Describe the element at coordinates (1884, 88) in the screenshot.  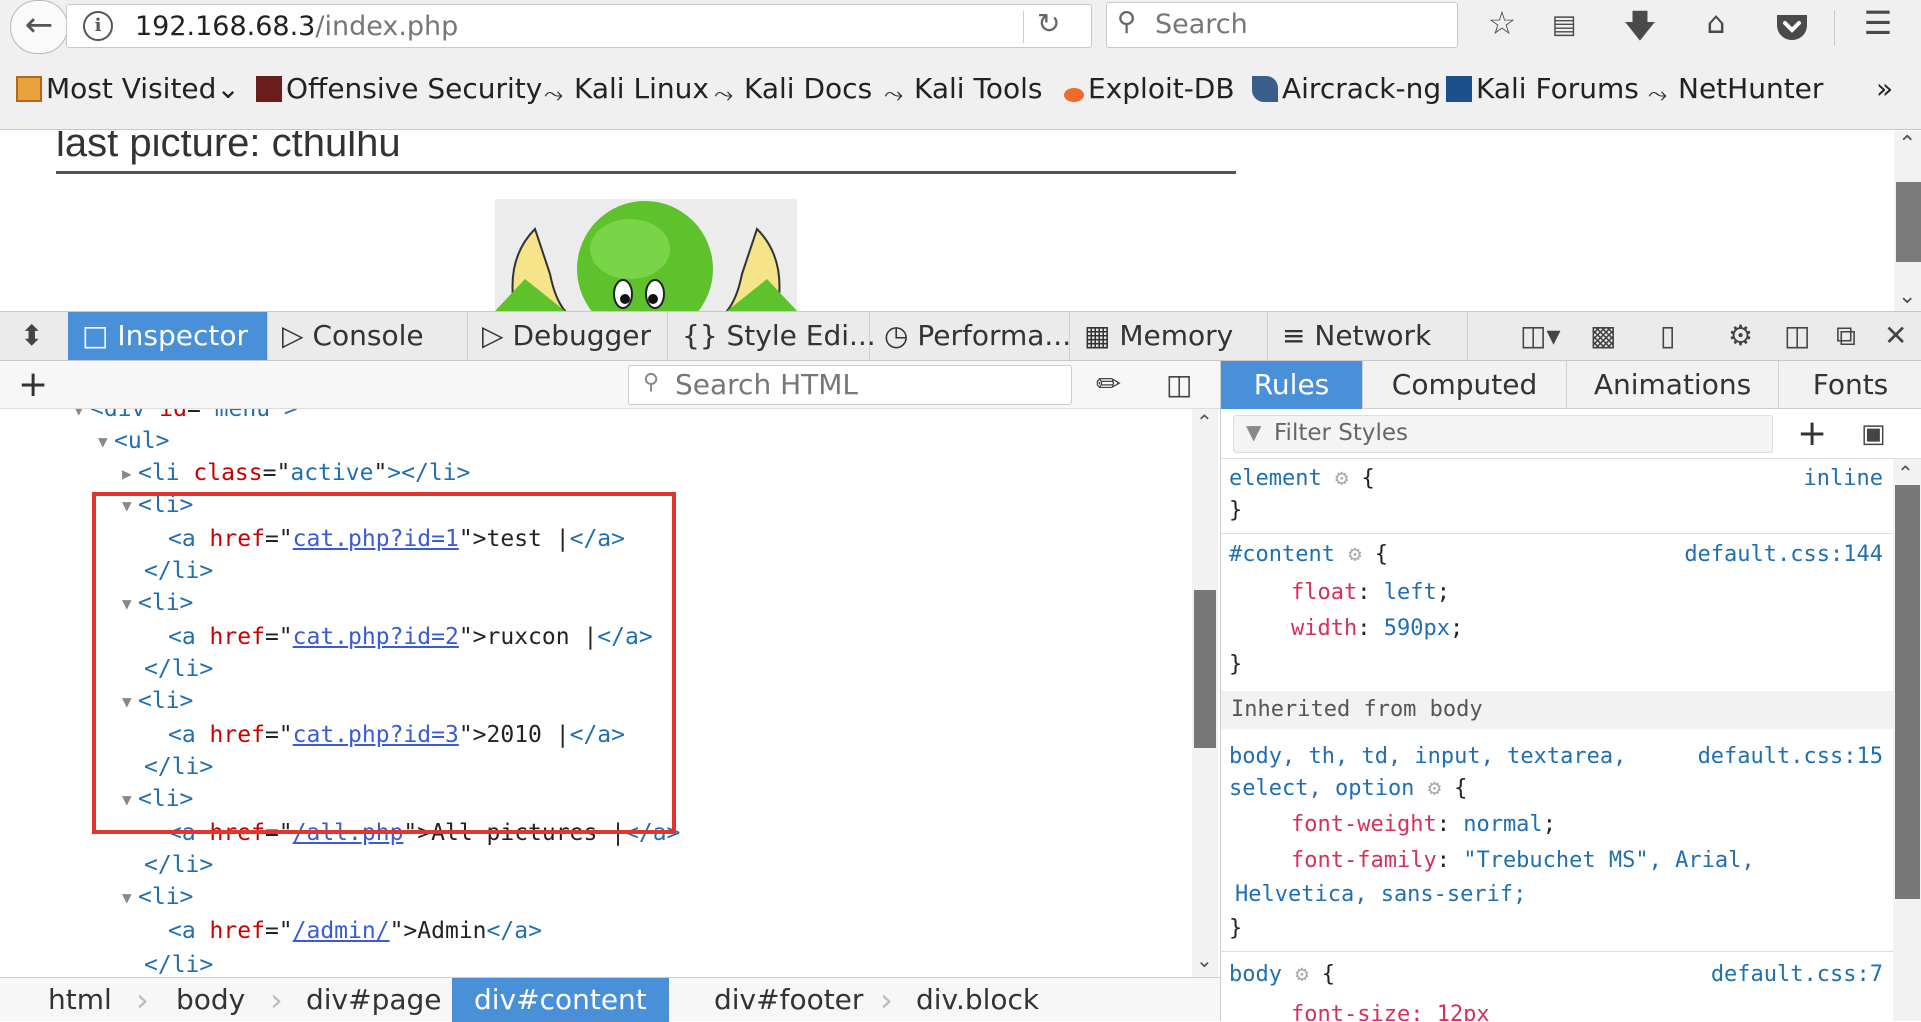
I see `bookmarks-overflow: »` at that location.